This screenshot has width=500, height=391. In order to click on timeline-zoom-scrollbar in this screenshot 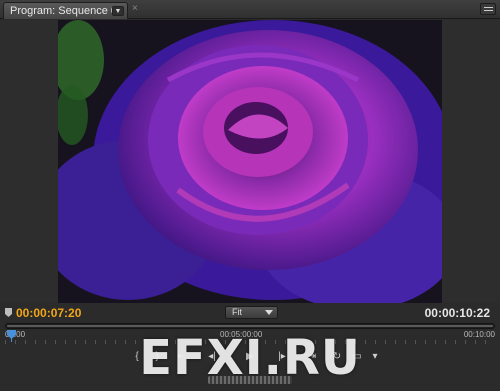, I will do `click(250, 326)`.